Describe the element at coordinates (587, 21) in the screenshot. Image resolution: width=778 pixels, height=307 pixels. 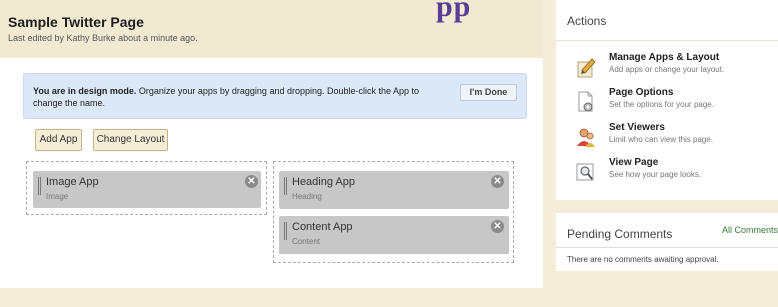
I see `actions-title: Actions` at that location.